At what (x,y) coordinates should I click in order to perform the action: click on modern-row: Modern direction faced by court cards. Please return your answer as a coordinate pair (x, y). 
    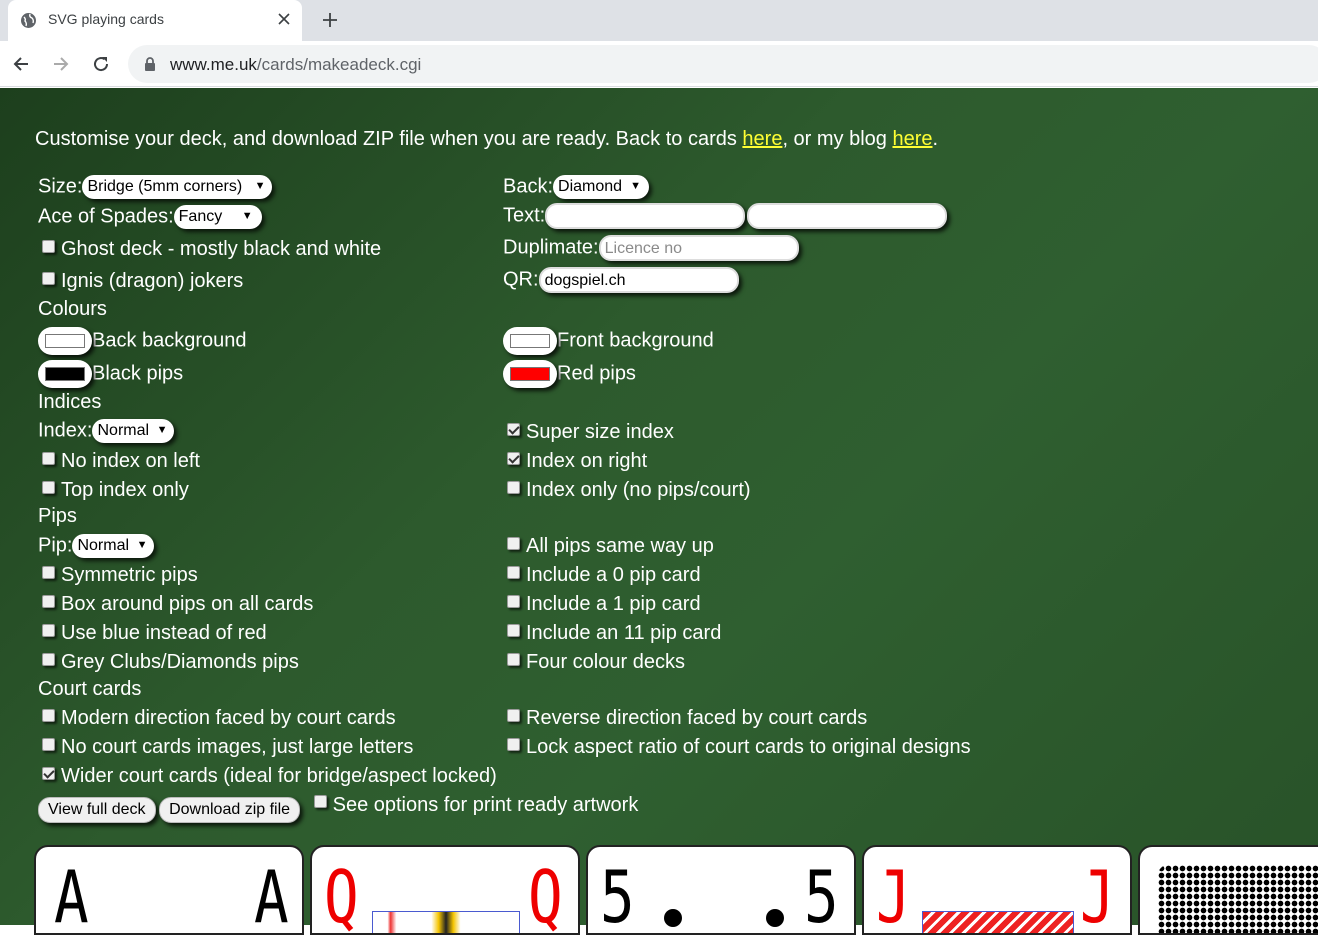
    Looking at the image, I should click on (219, 718).